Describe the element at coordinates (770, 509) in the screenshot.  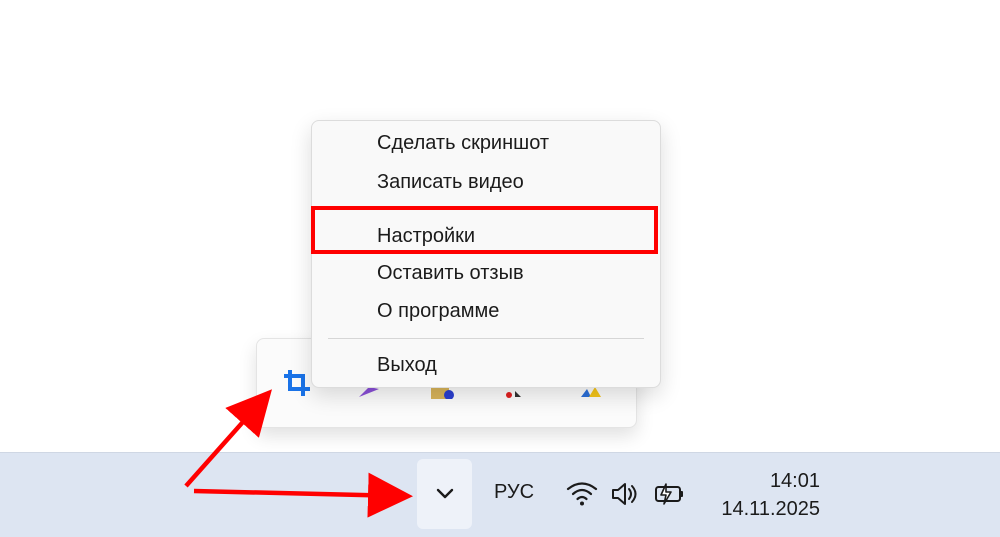
I see `clock-date: 14.11.2025` at that location.